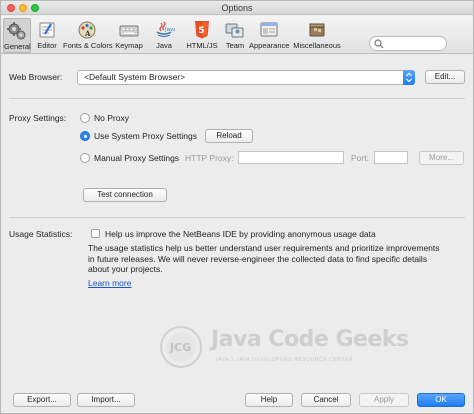 This screenshot has width=474, height=414. Describe the element at coordinates (317, 45) in the screenshot. I see `tab-miscellaneous-label: Miscellaneous` at that location.